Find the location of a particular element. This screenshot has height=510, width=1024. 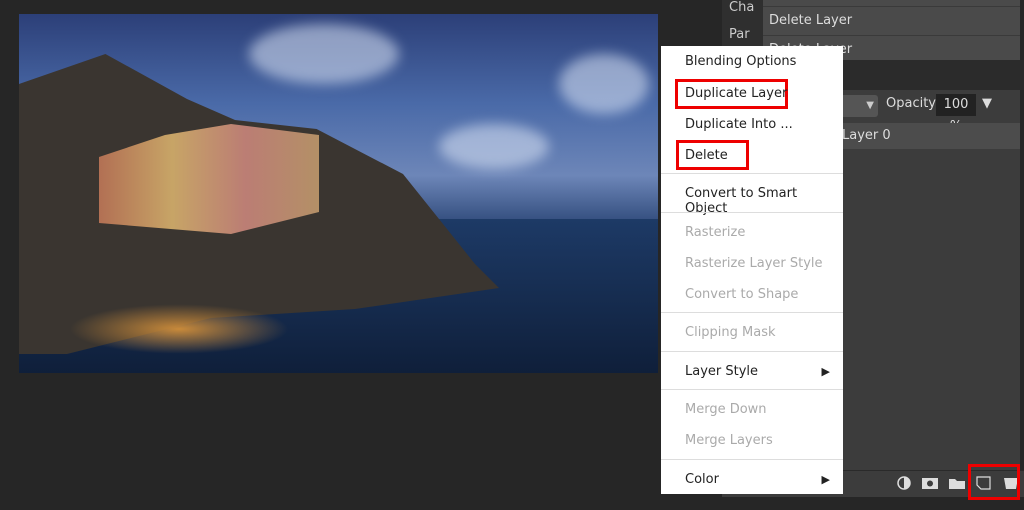

menu-item-rasterize: Rasterize is located at coordinates (715, 232).